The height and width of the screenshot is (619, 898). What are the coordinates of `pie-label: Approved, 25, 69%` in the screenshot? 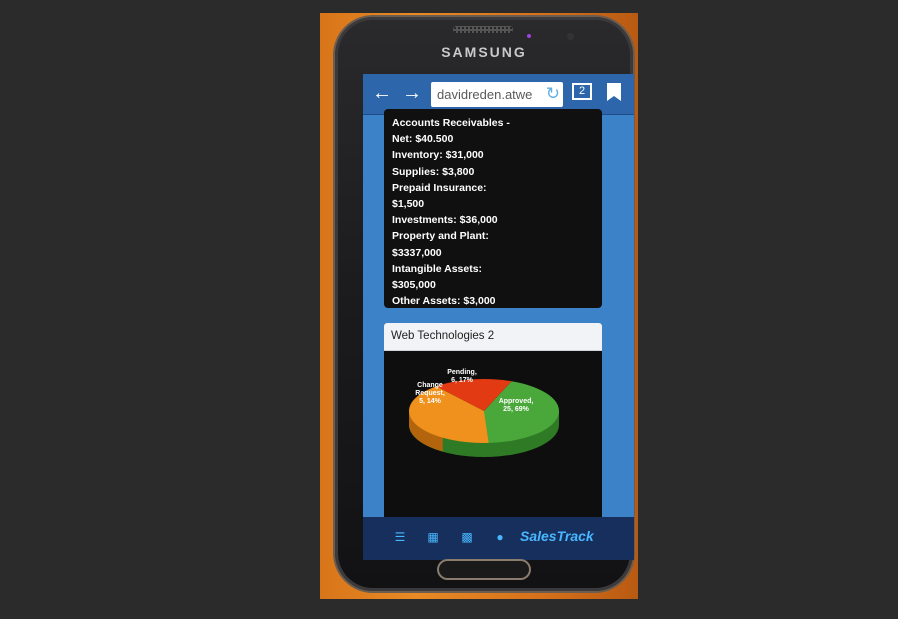 It's located at (516, 405).